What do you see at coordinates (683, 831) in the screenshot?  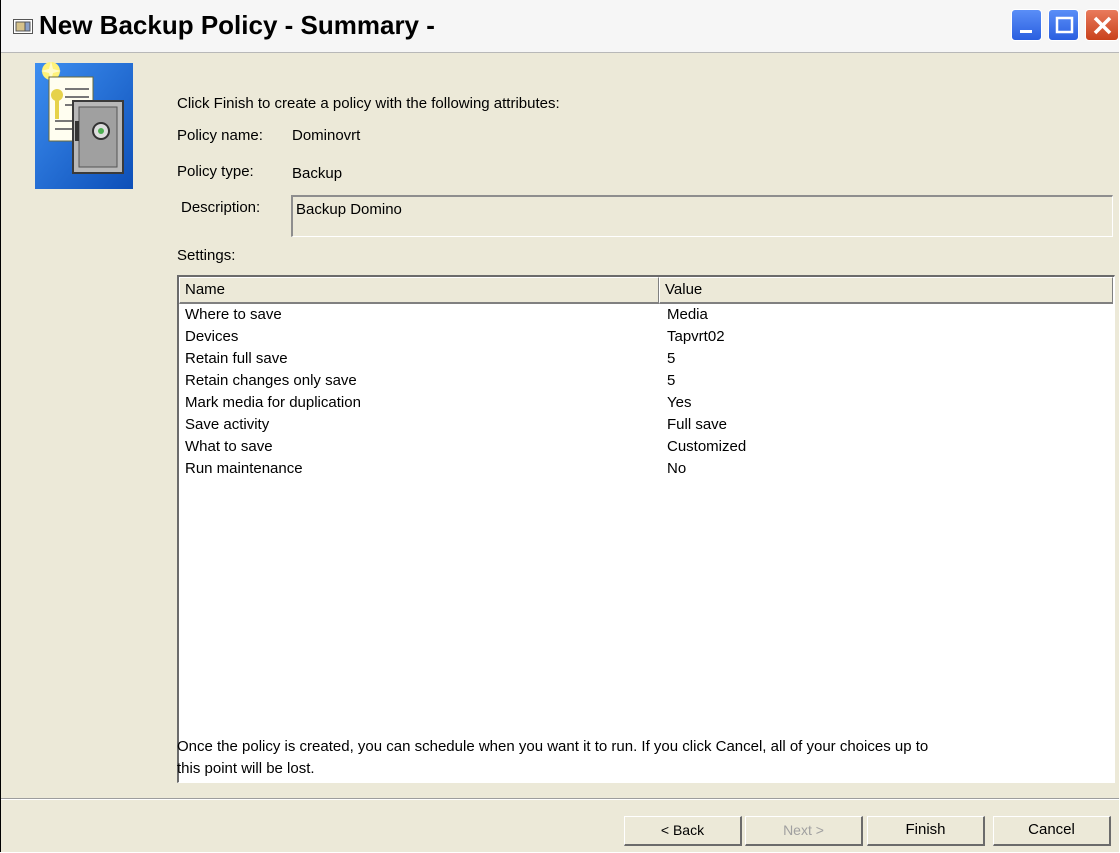 I see `back-button: < Back` at bounding box center [683, 831].